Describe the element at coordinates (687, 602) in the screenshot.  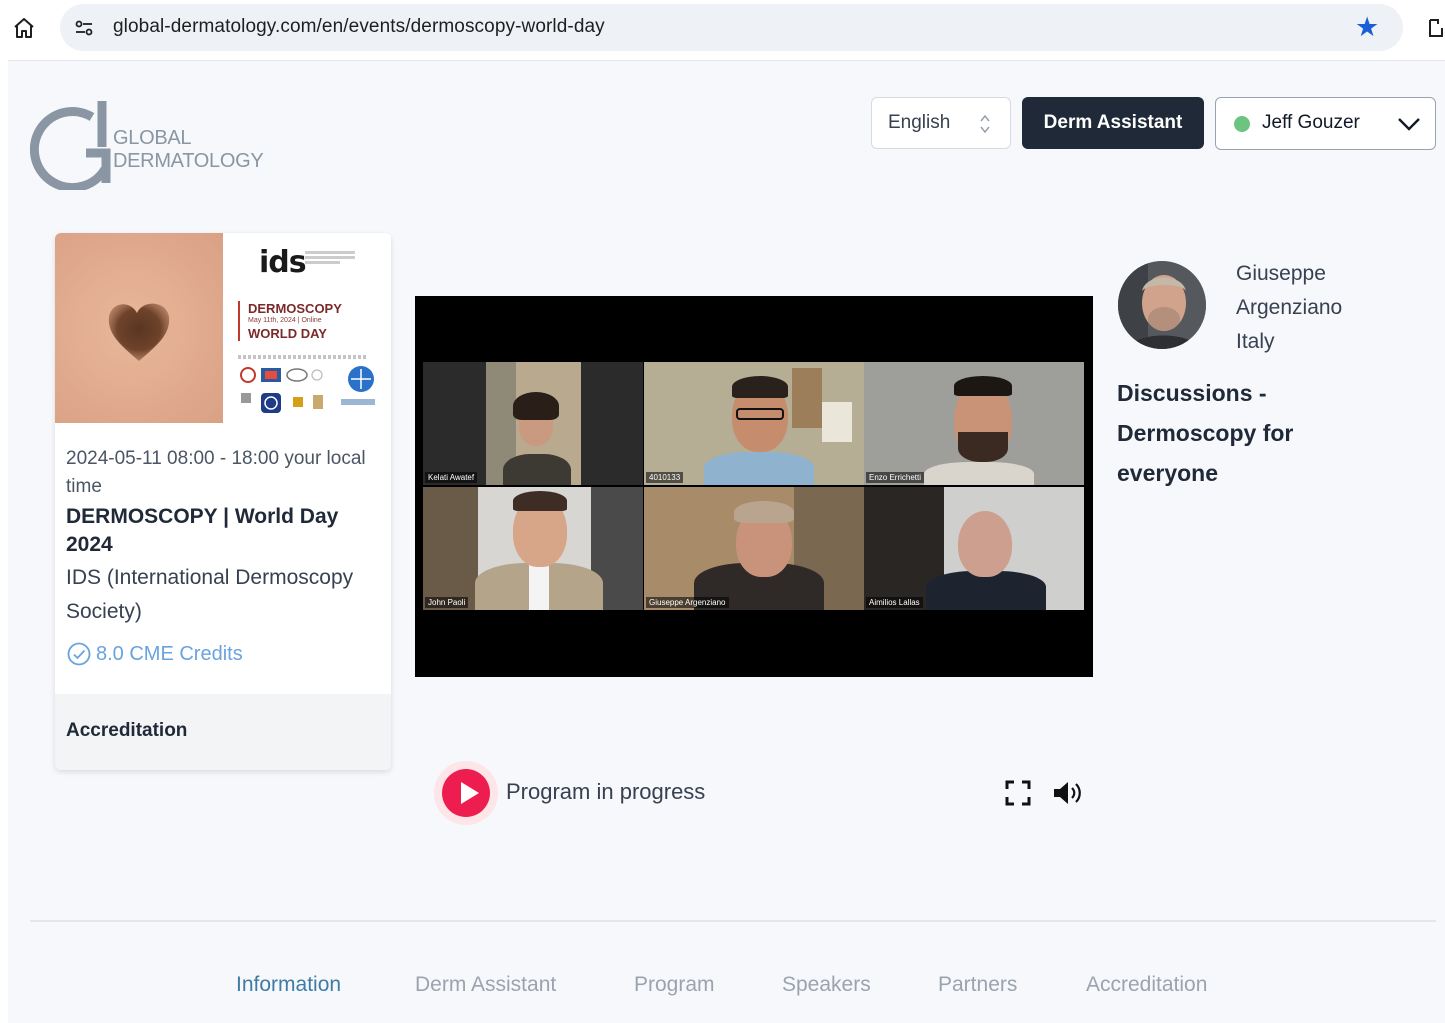
I see `participant-name: Giuseppe Argenziano` at that location.